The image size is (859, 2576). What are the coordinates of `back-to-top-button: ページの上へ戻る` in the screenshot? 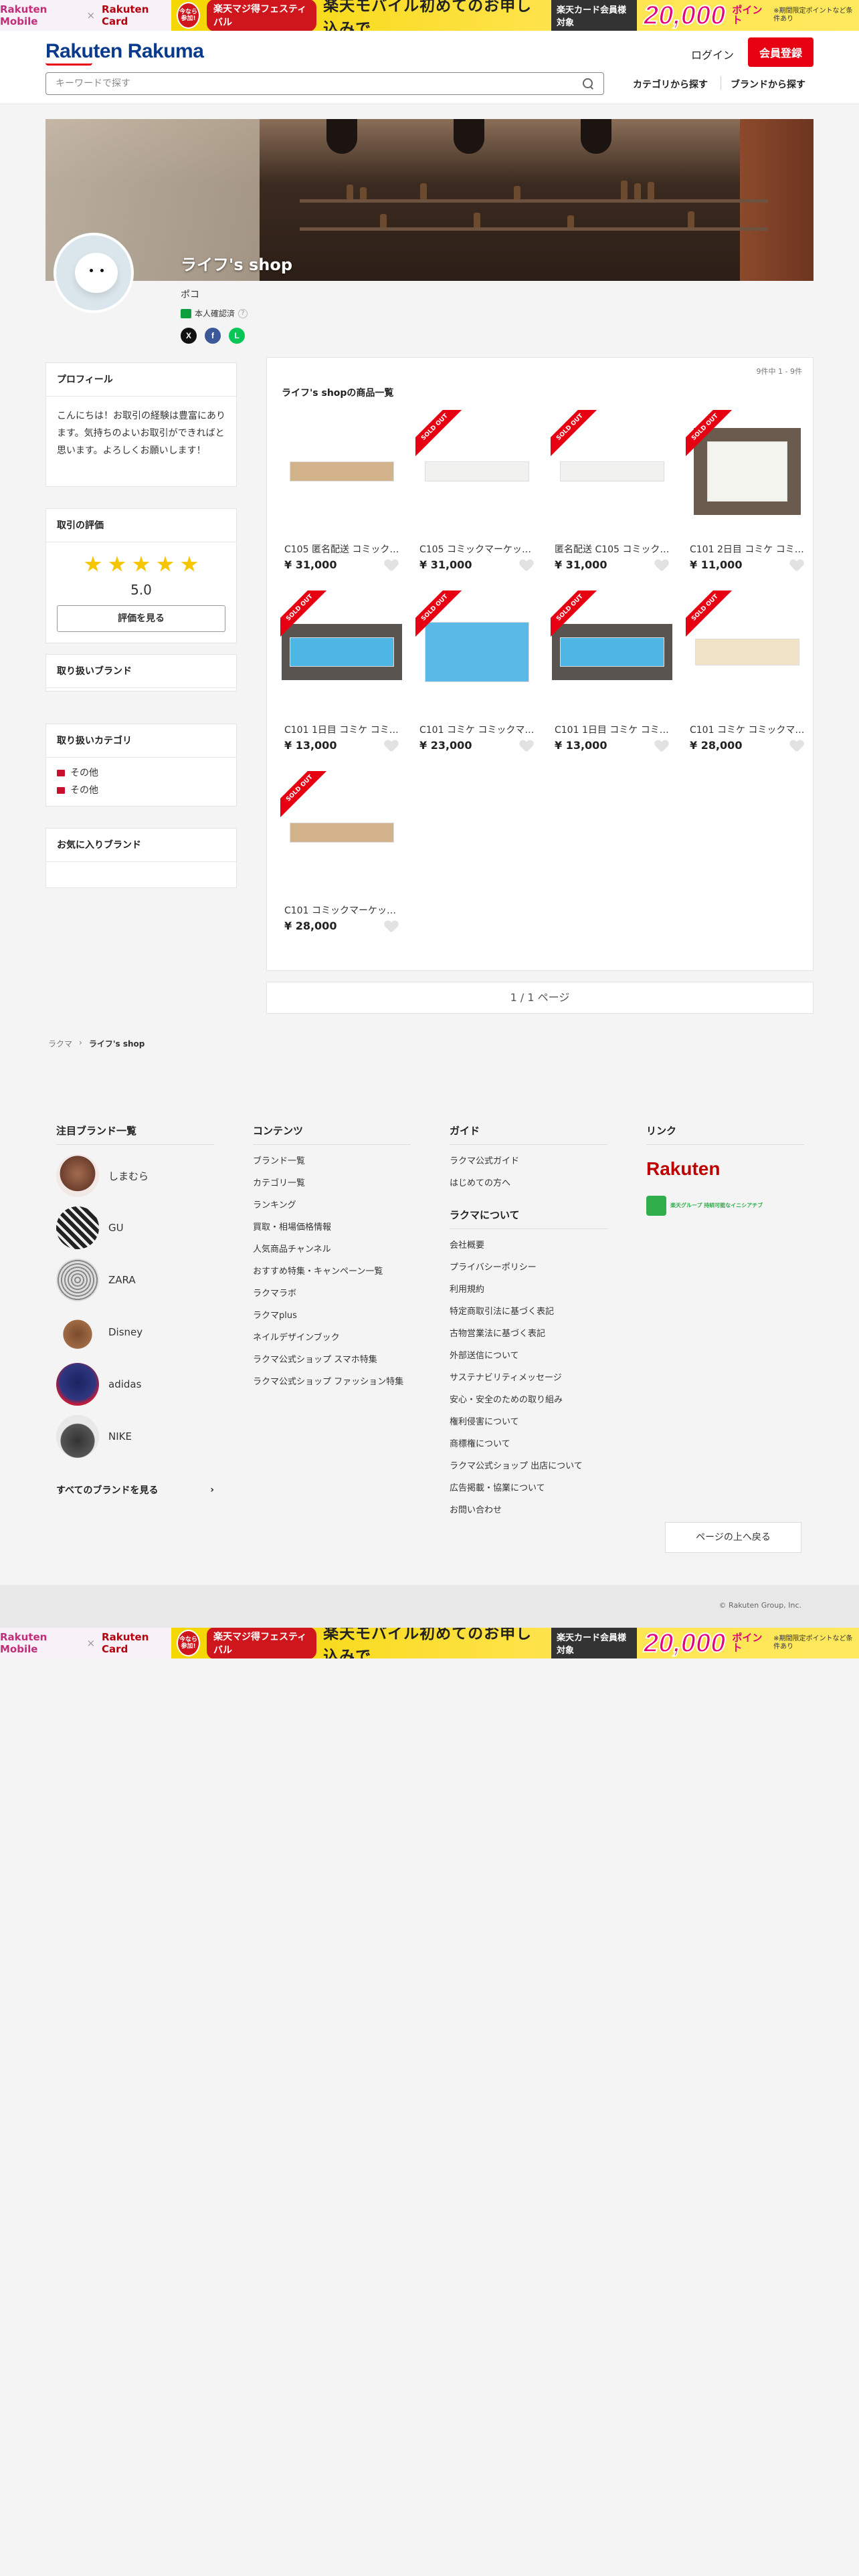 It's located at (733, 1538).